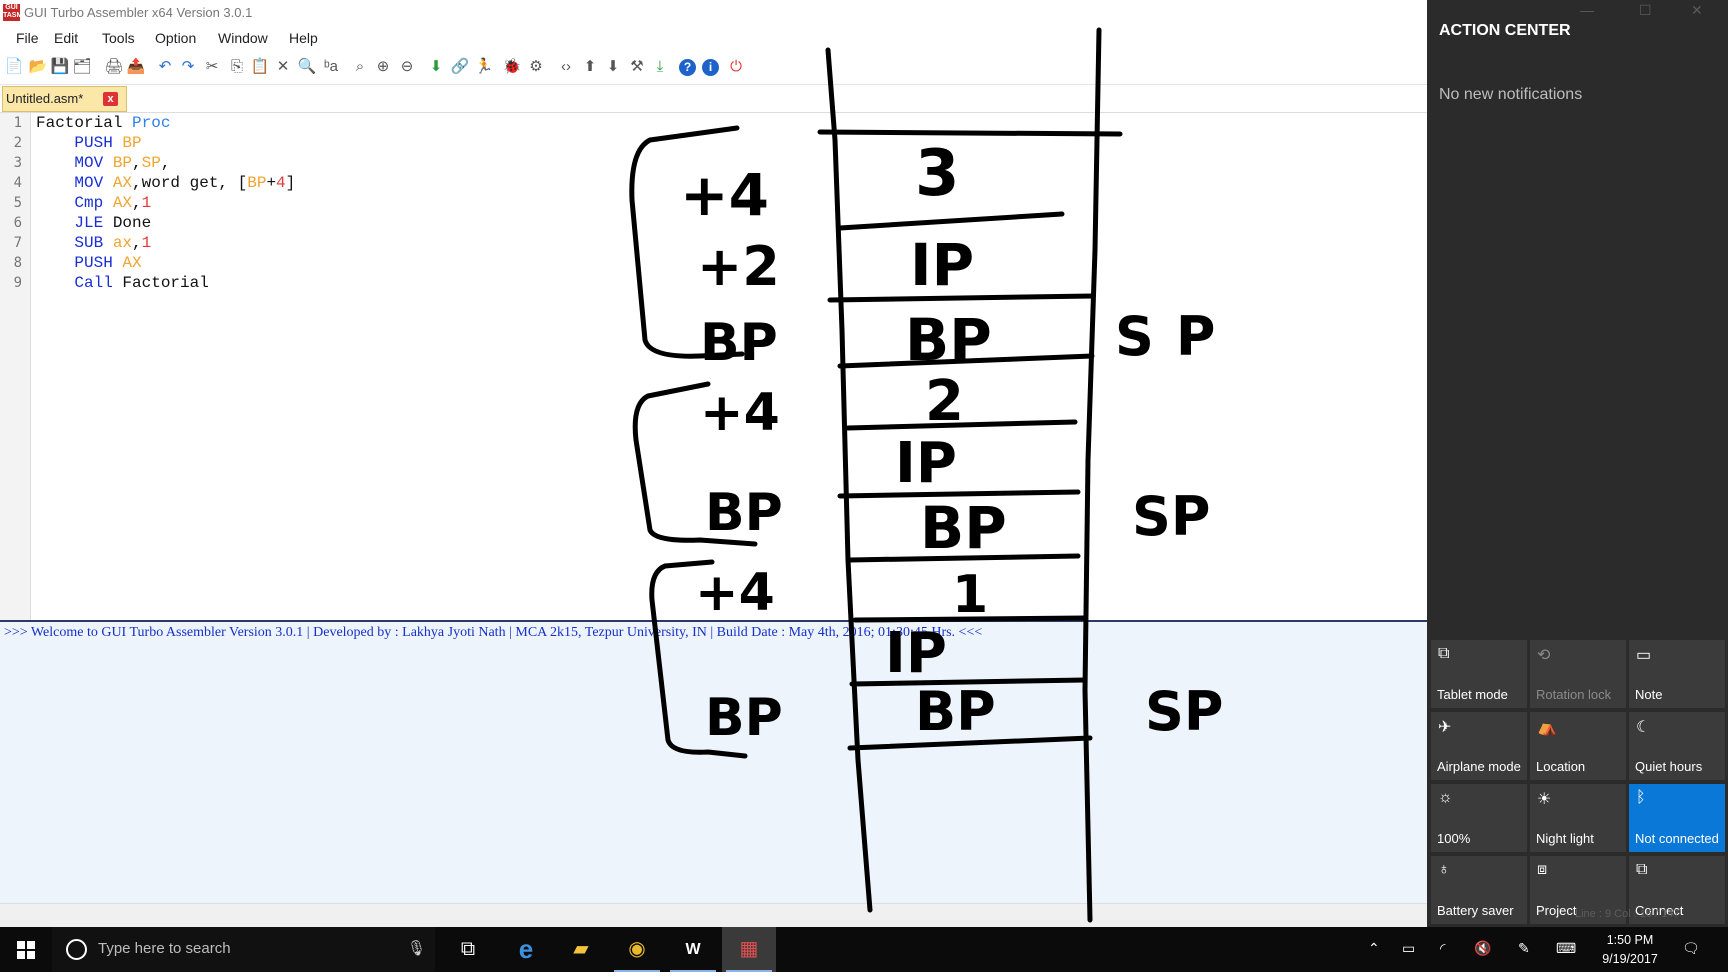  I want to click on toolbar: 📄 📂 💾 🗂 🖨 📤 ↶ ↷ ✂ ⎘ 📋 ✕ 🔍 ᵇa ⌕ ⊕ ⊖ ⬇ 🔗 🏃 🐞 ⚙ ‹› ⬆ ⬇ ⚒ ⤓? i ⏻, so click(713, 68).